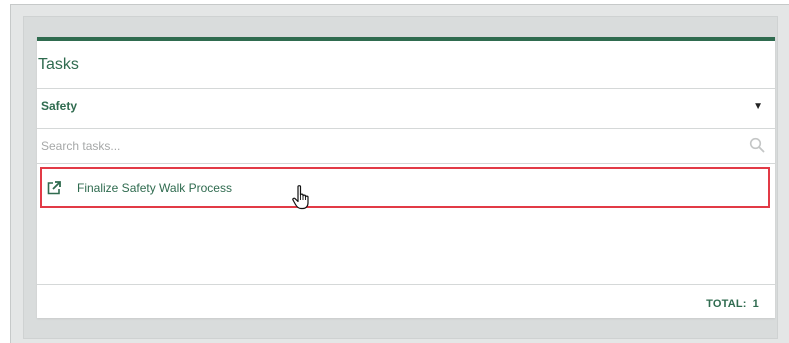  Describe the element at coordinates (58, 64) in the screenshot. I see `widget-title: Tasks` at that location.